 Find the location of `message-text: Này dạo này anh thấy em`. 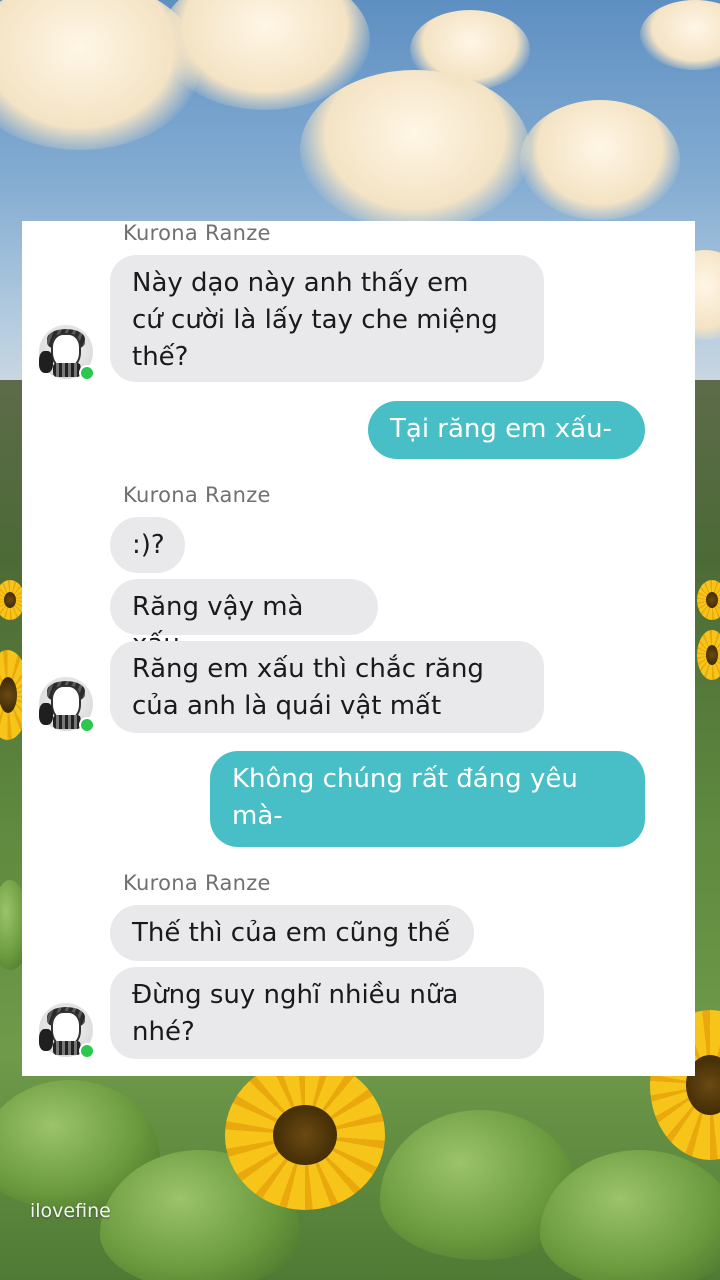

message-text: Này dạo này anh thấy em is located at coordinates (300, 283).